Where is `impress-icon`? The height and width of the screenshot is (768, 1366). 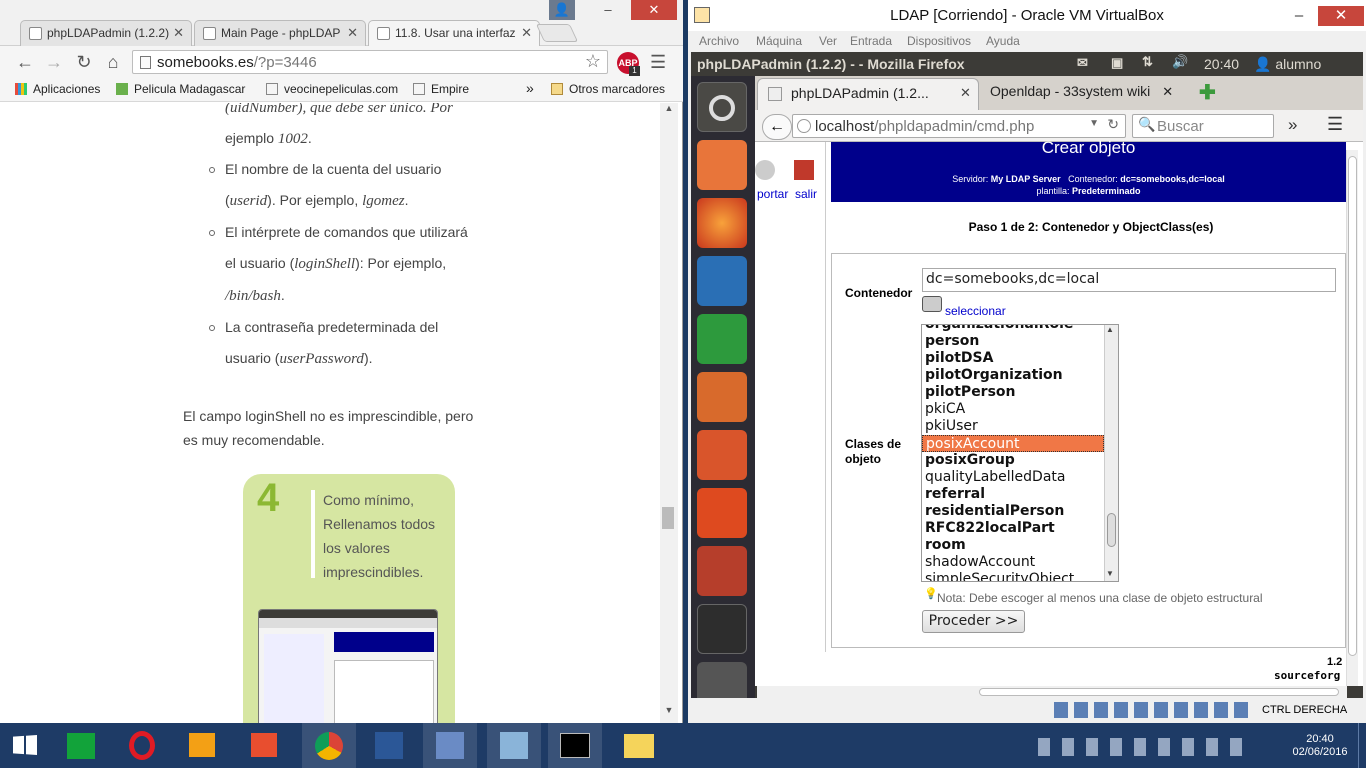
impress-icon is located at coordinates (722, 397).